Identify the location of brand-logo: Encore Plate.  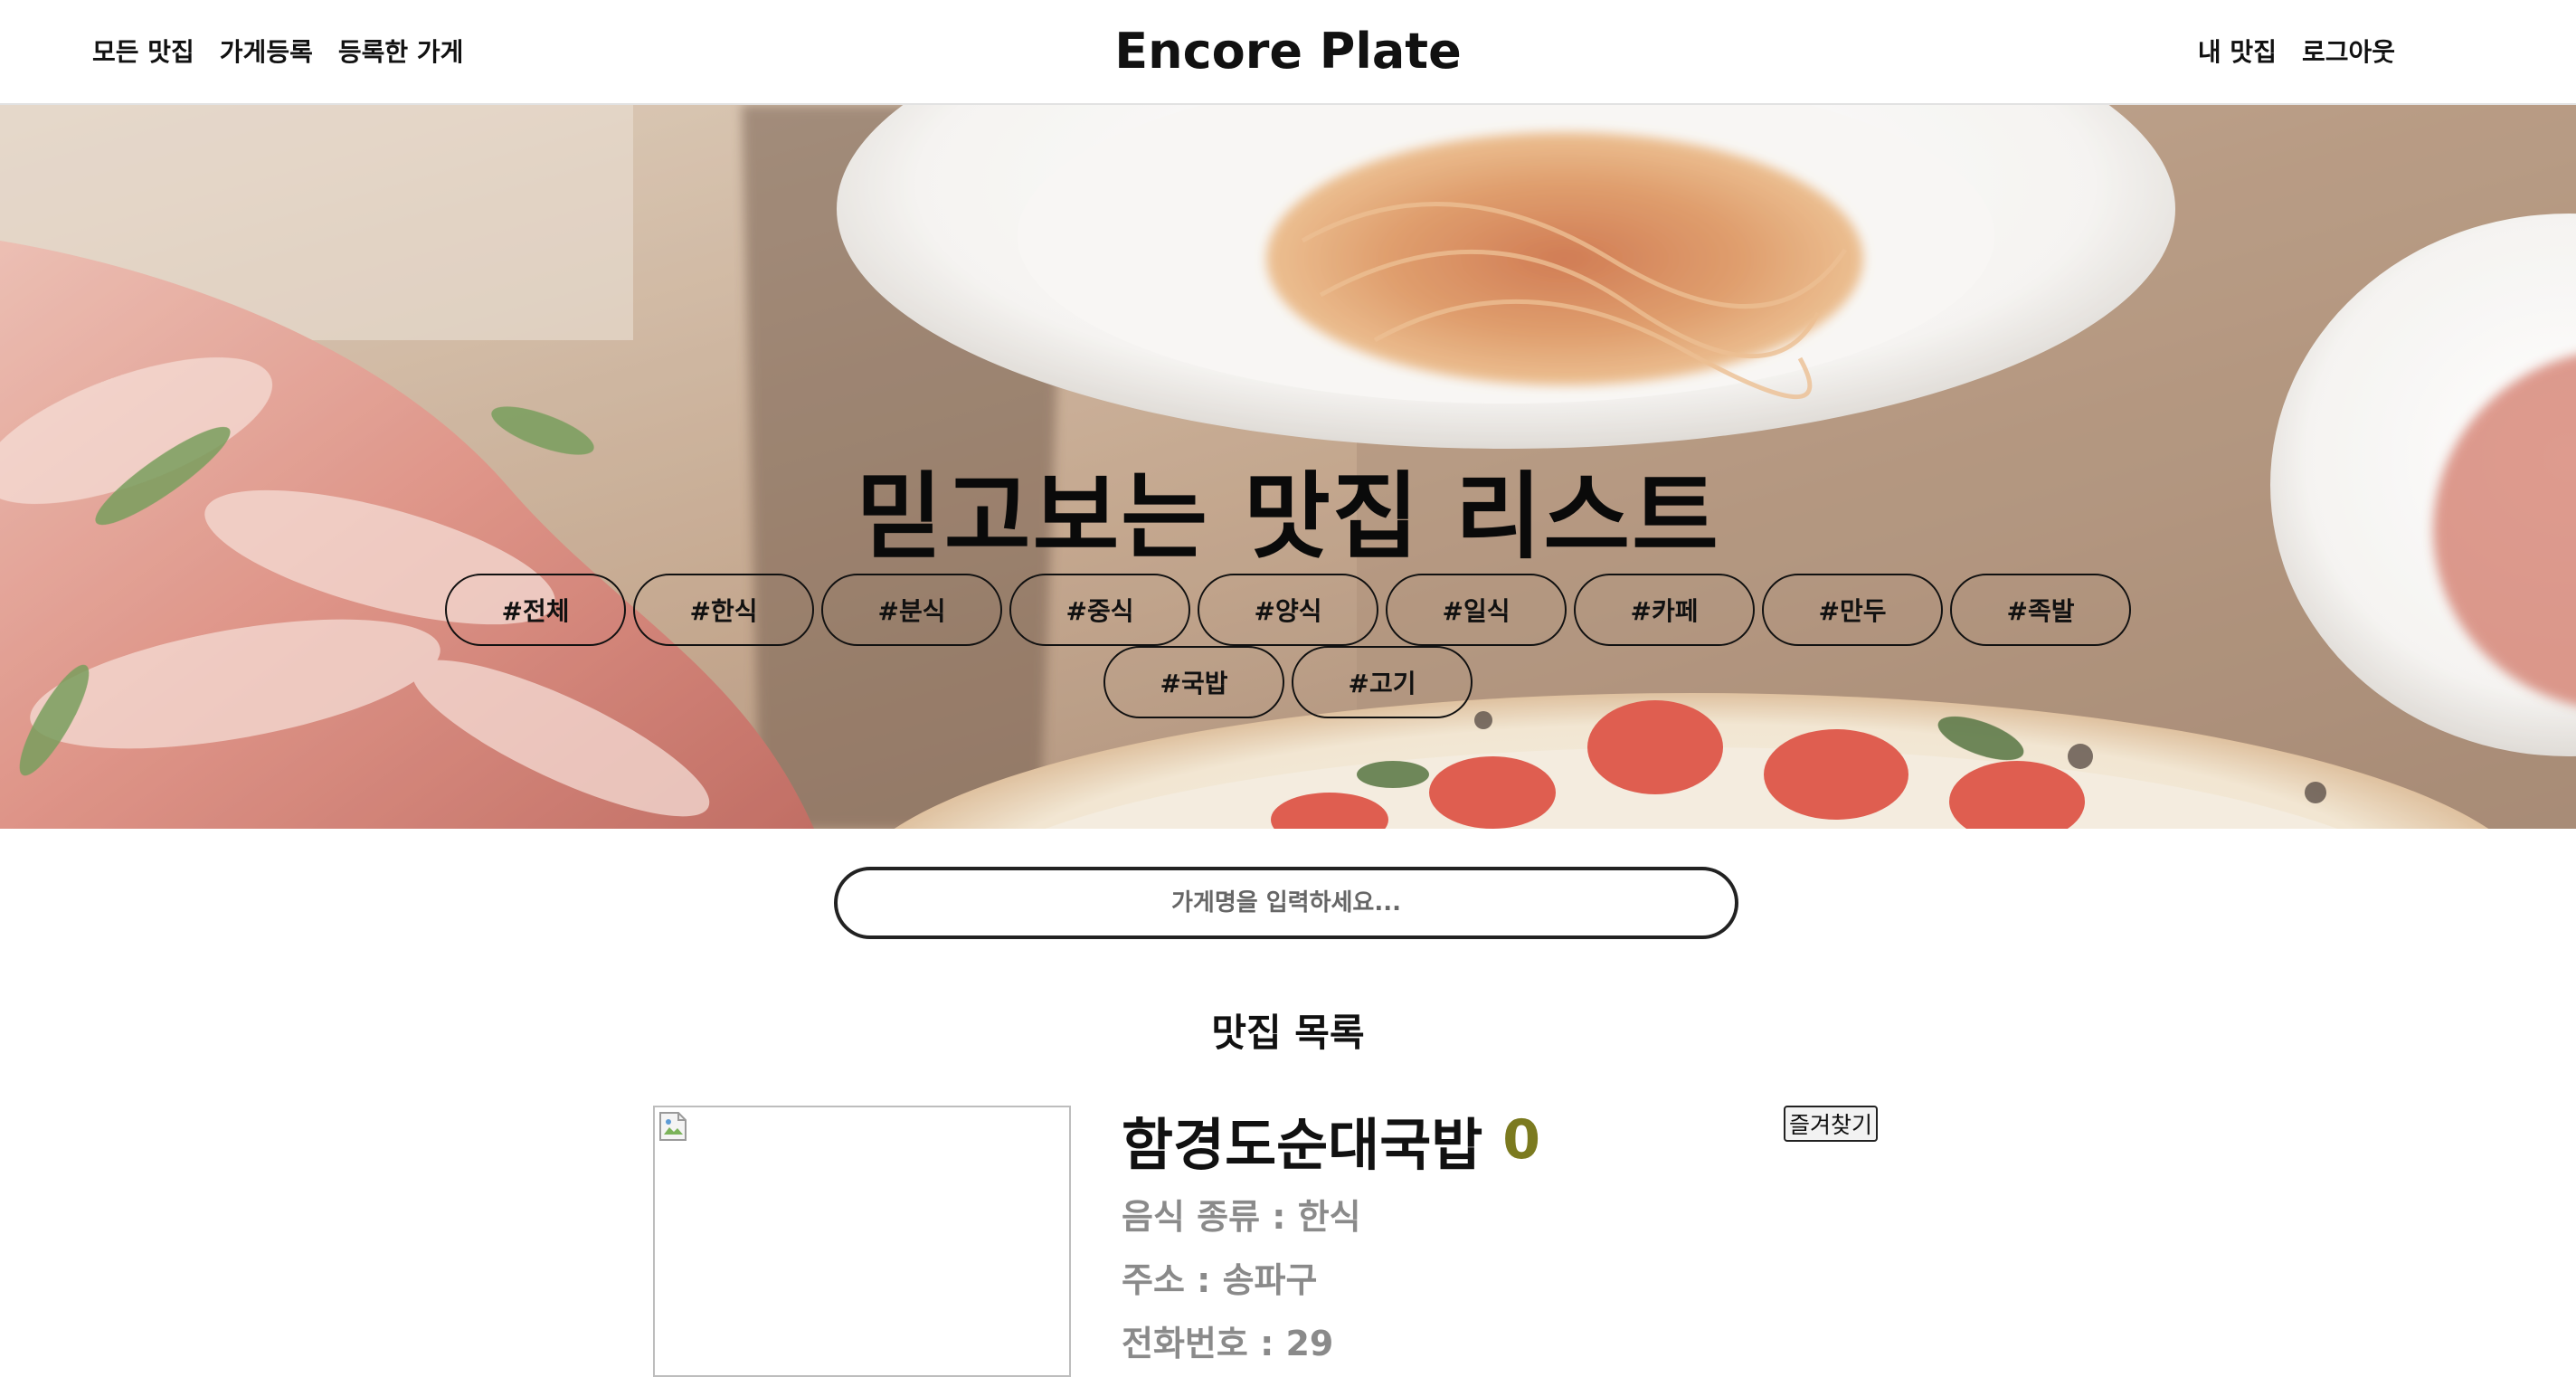
(1287, 51).